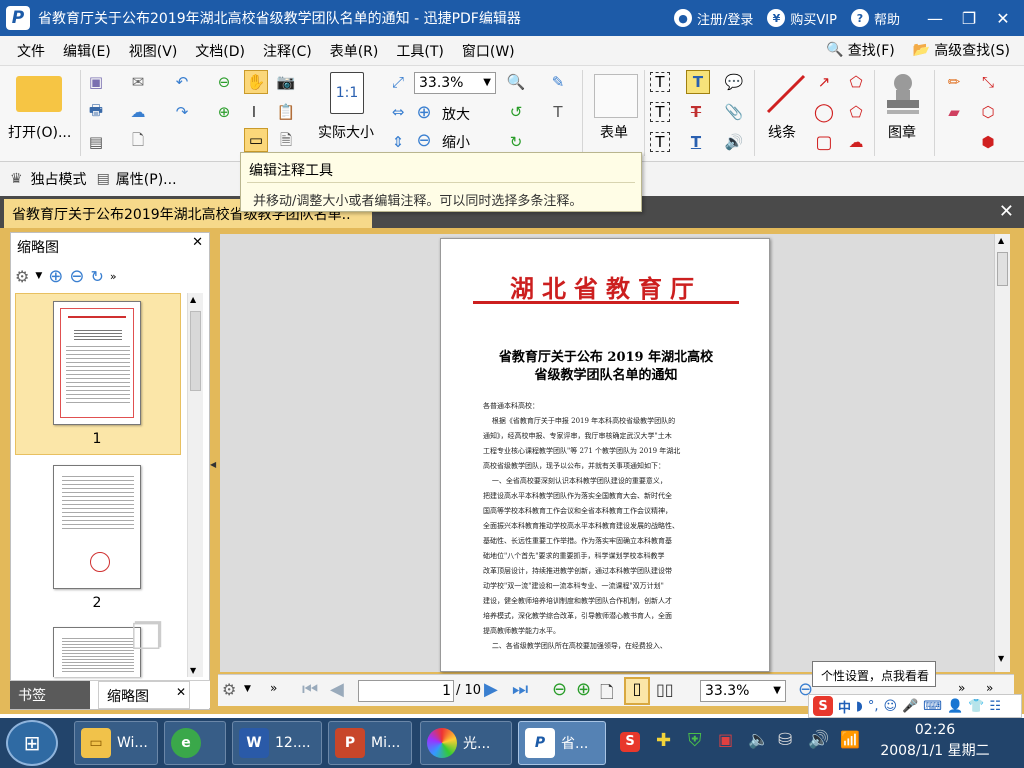 The height and width of the screenshot is (768, 1024). Describe the element at coordinates (59, 179) in the screenshot. I see `exclusive-mode-button: 独占模式` at that location.